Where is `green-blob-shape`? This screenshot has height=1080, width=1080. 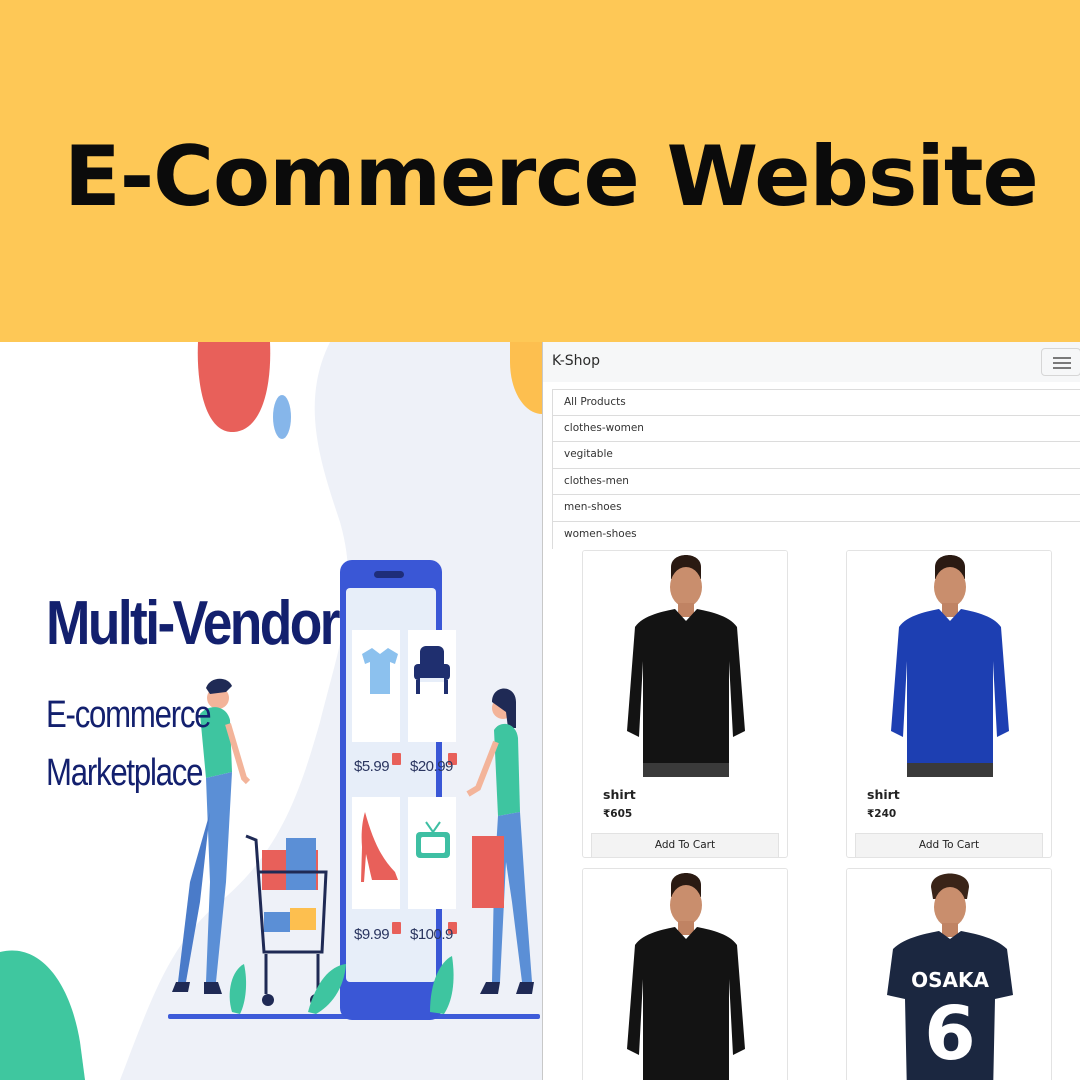 green-blob-shape is located at coordinates (42, 1015).